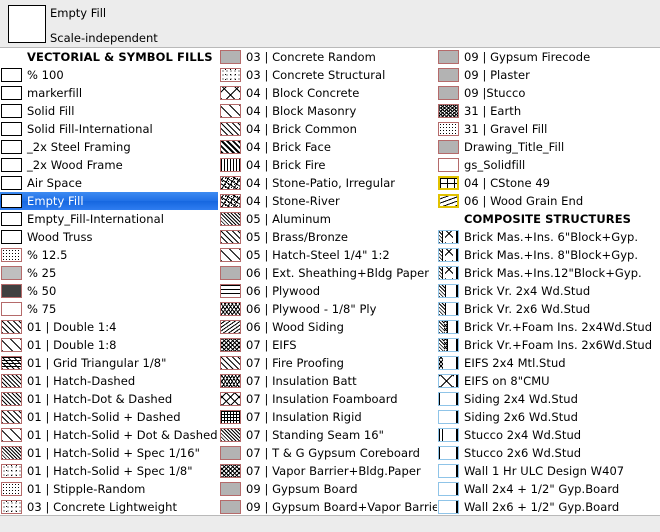 The width and height of the screenshot is (660, 532). I want to click on list-item: 06 | Plywood - 1/8" Ply, so click(328, 309).